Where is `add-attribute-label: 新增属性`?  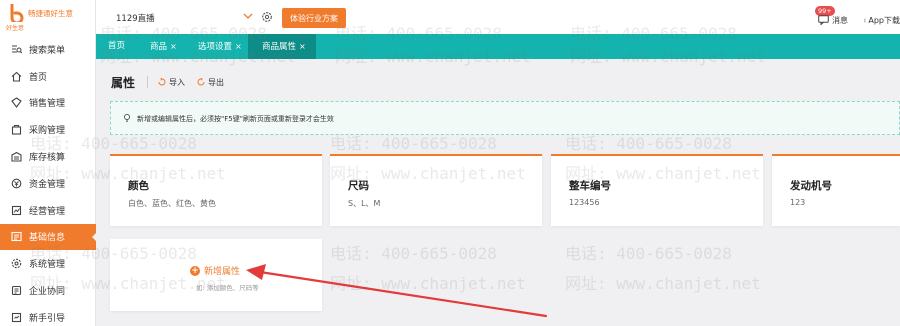 add-attribute-label: 新增属性 is located at coordinates (222, 272).